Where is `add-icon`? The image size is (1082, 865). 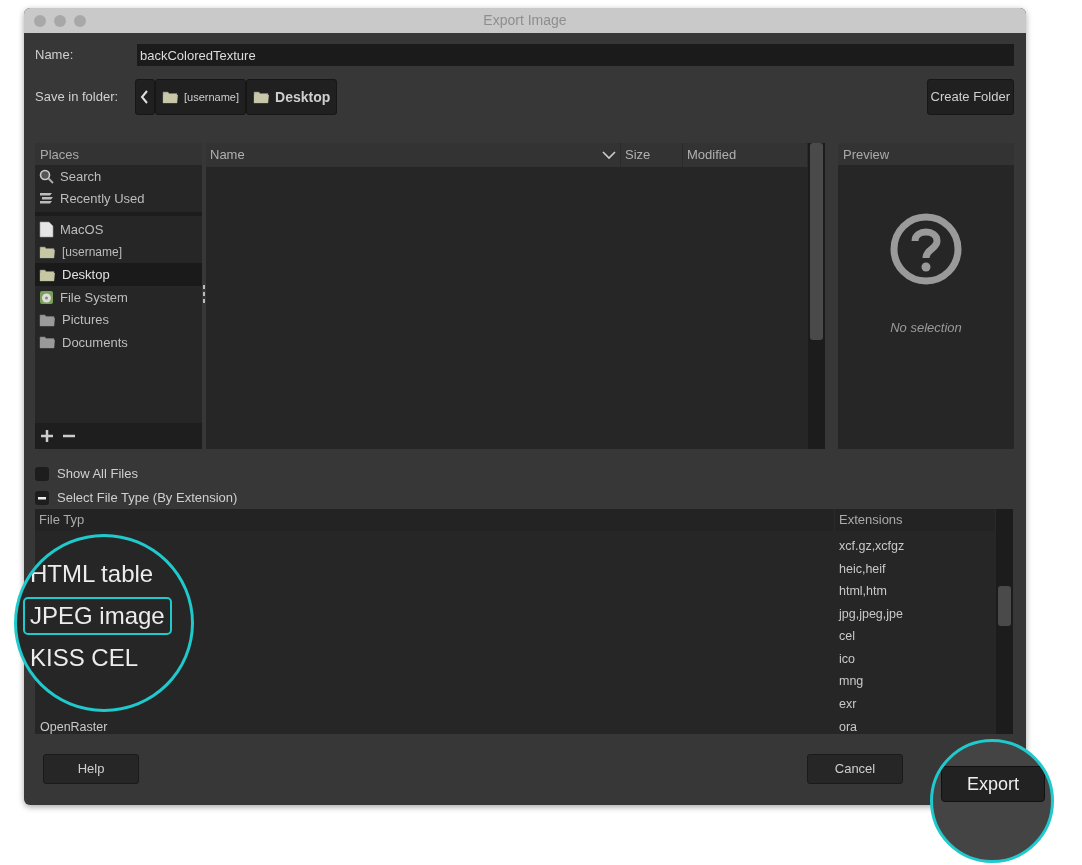
add-icon is located at coordinates (47, 436).